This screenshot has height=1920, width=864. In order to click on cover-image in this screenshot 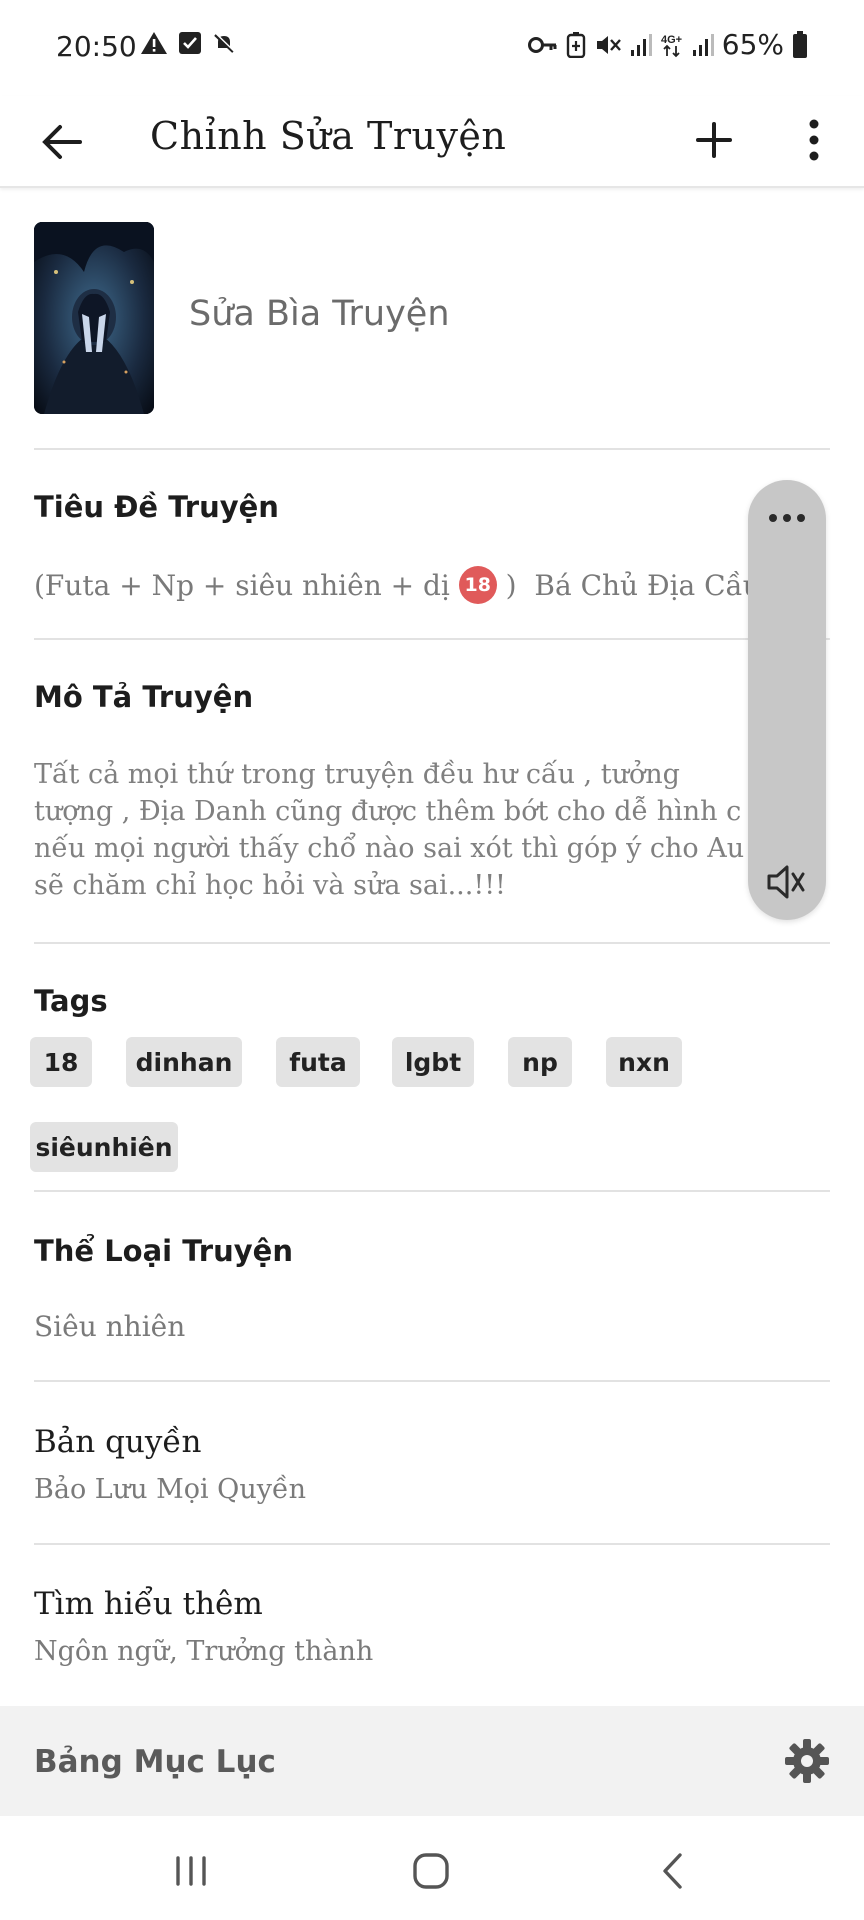, I will do `click(94, 318)`.